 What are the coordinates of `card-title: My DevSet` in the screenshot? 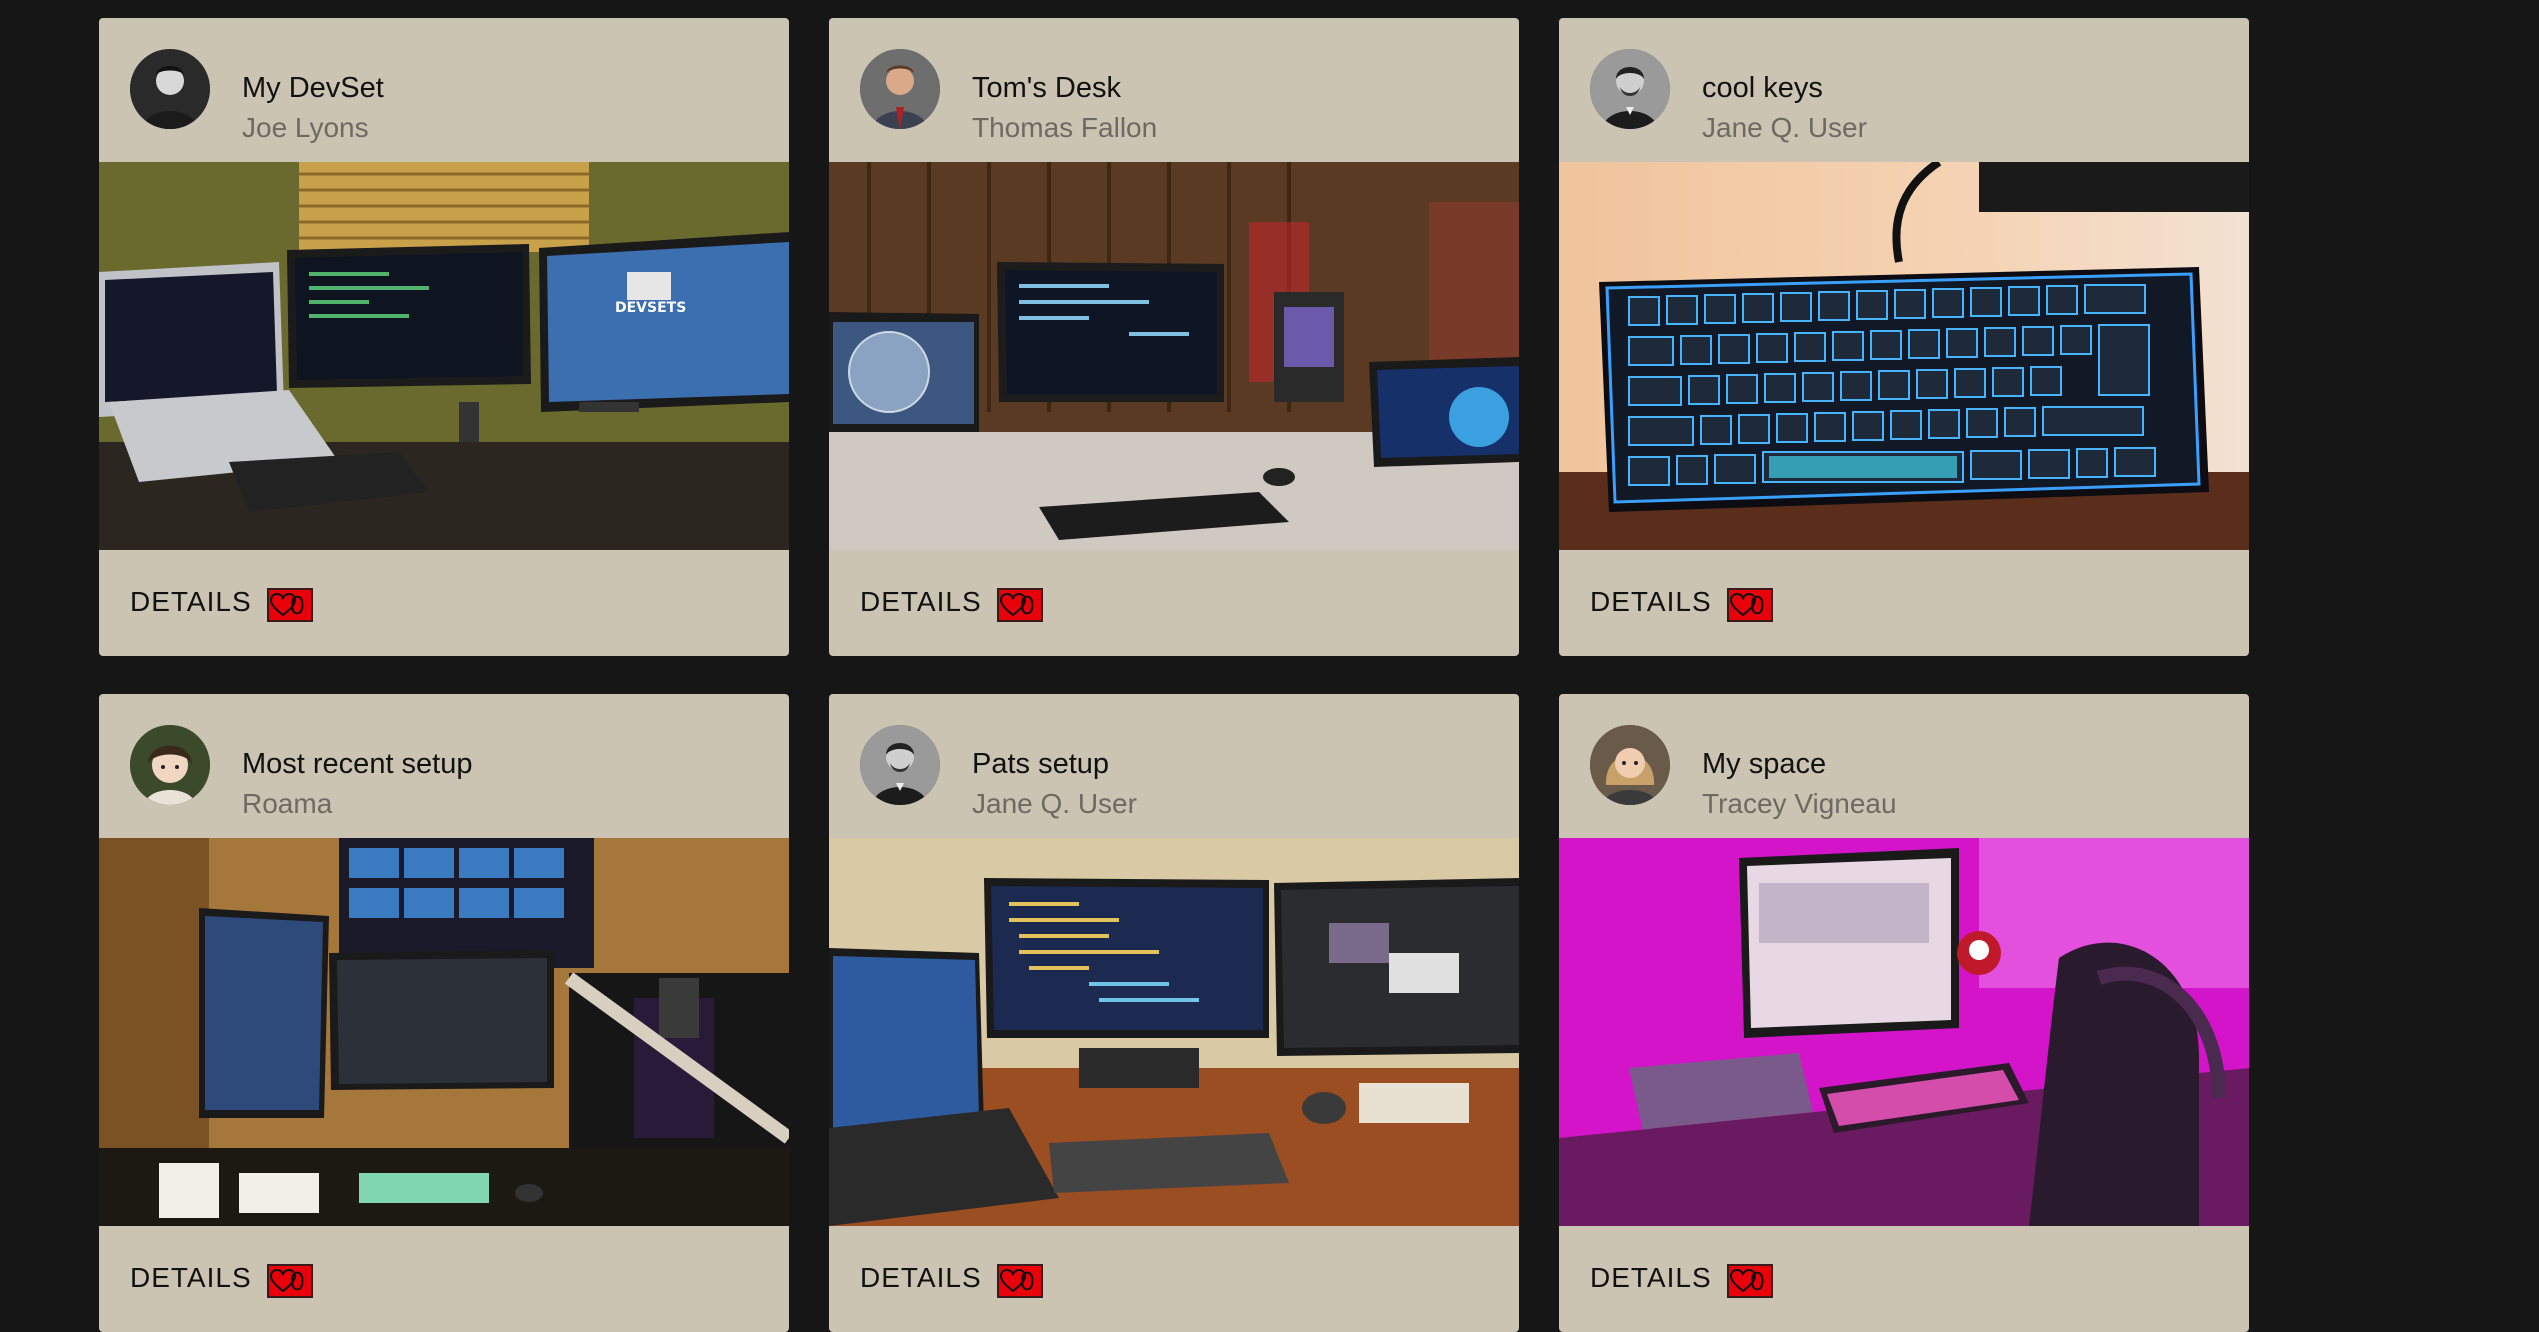 It's located at (313, 88).